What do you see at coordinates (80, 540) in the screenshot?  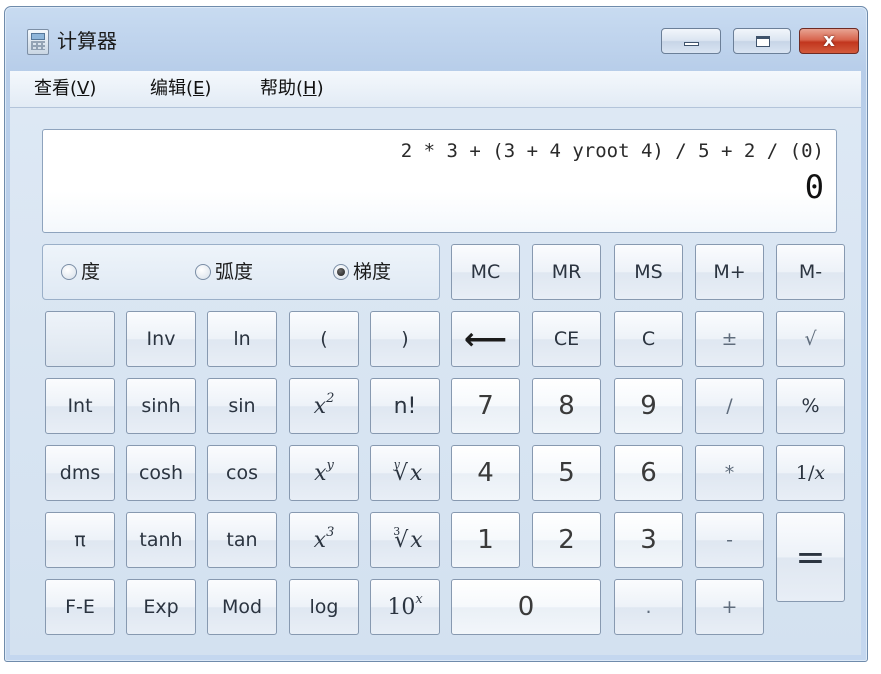 I see `pi-button: π` at bounding box center [80, 540].